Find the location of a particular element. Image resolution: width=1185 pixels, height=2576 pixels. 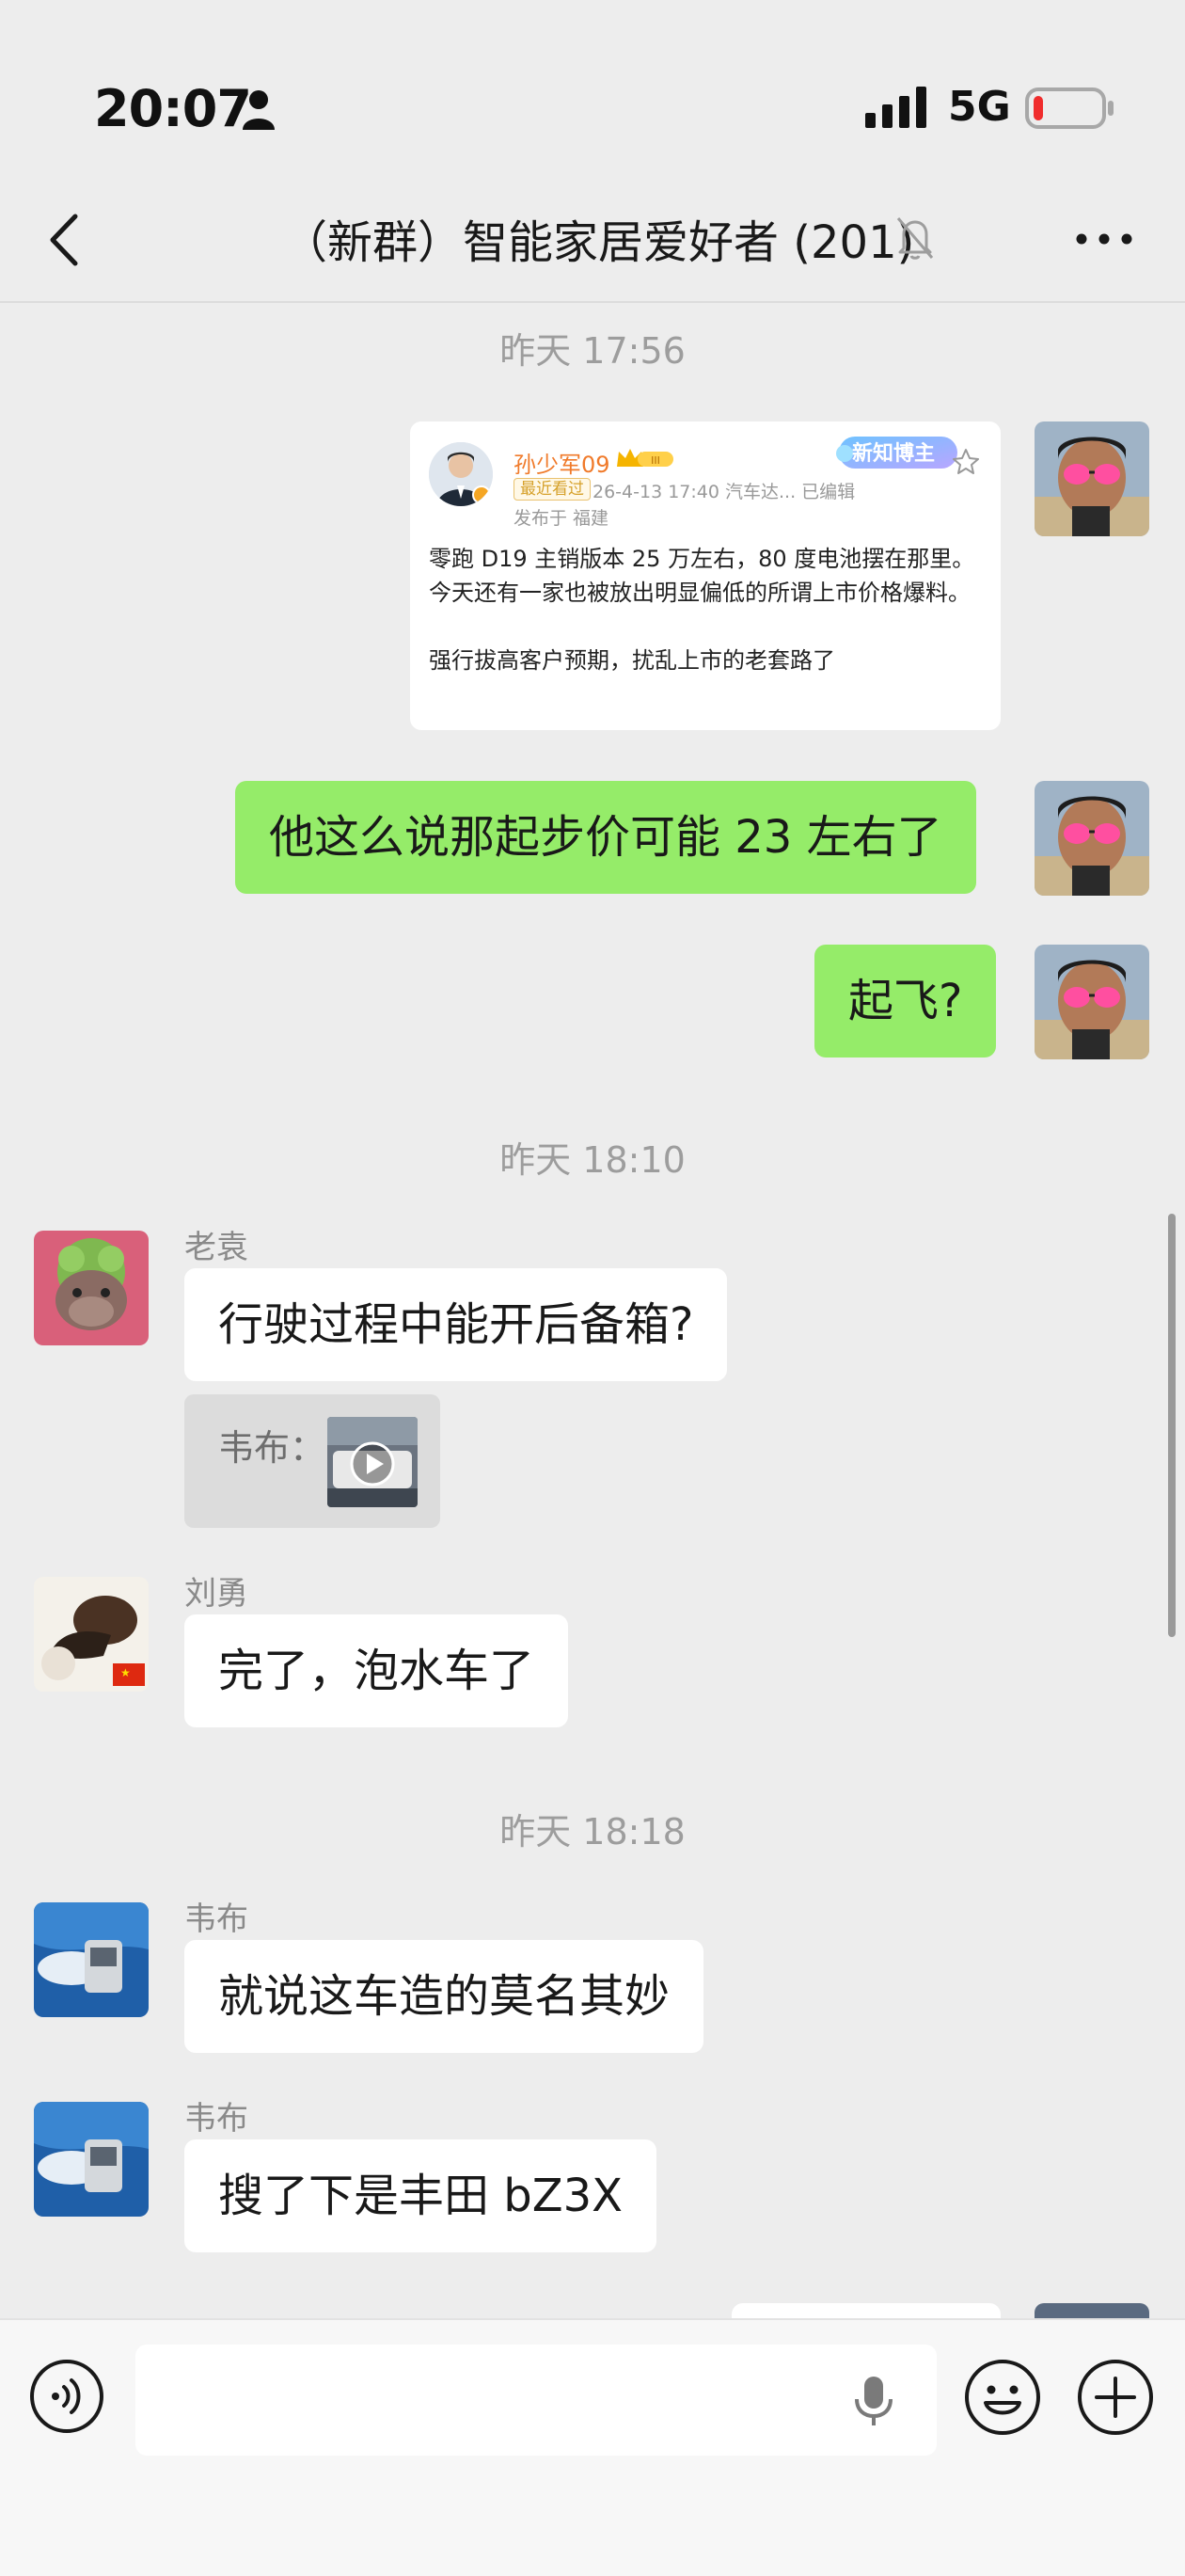

voice-icon is located at coordinates (66, 2397).